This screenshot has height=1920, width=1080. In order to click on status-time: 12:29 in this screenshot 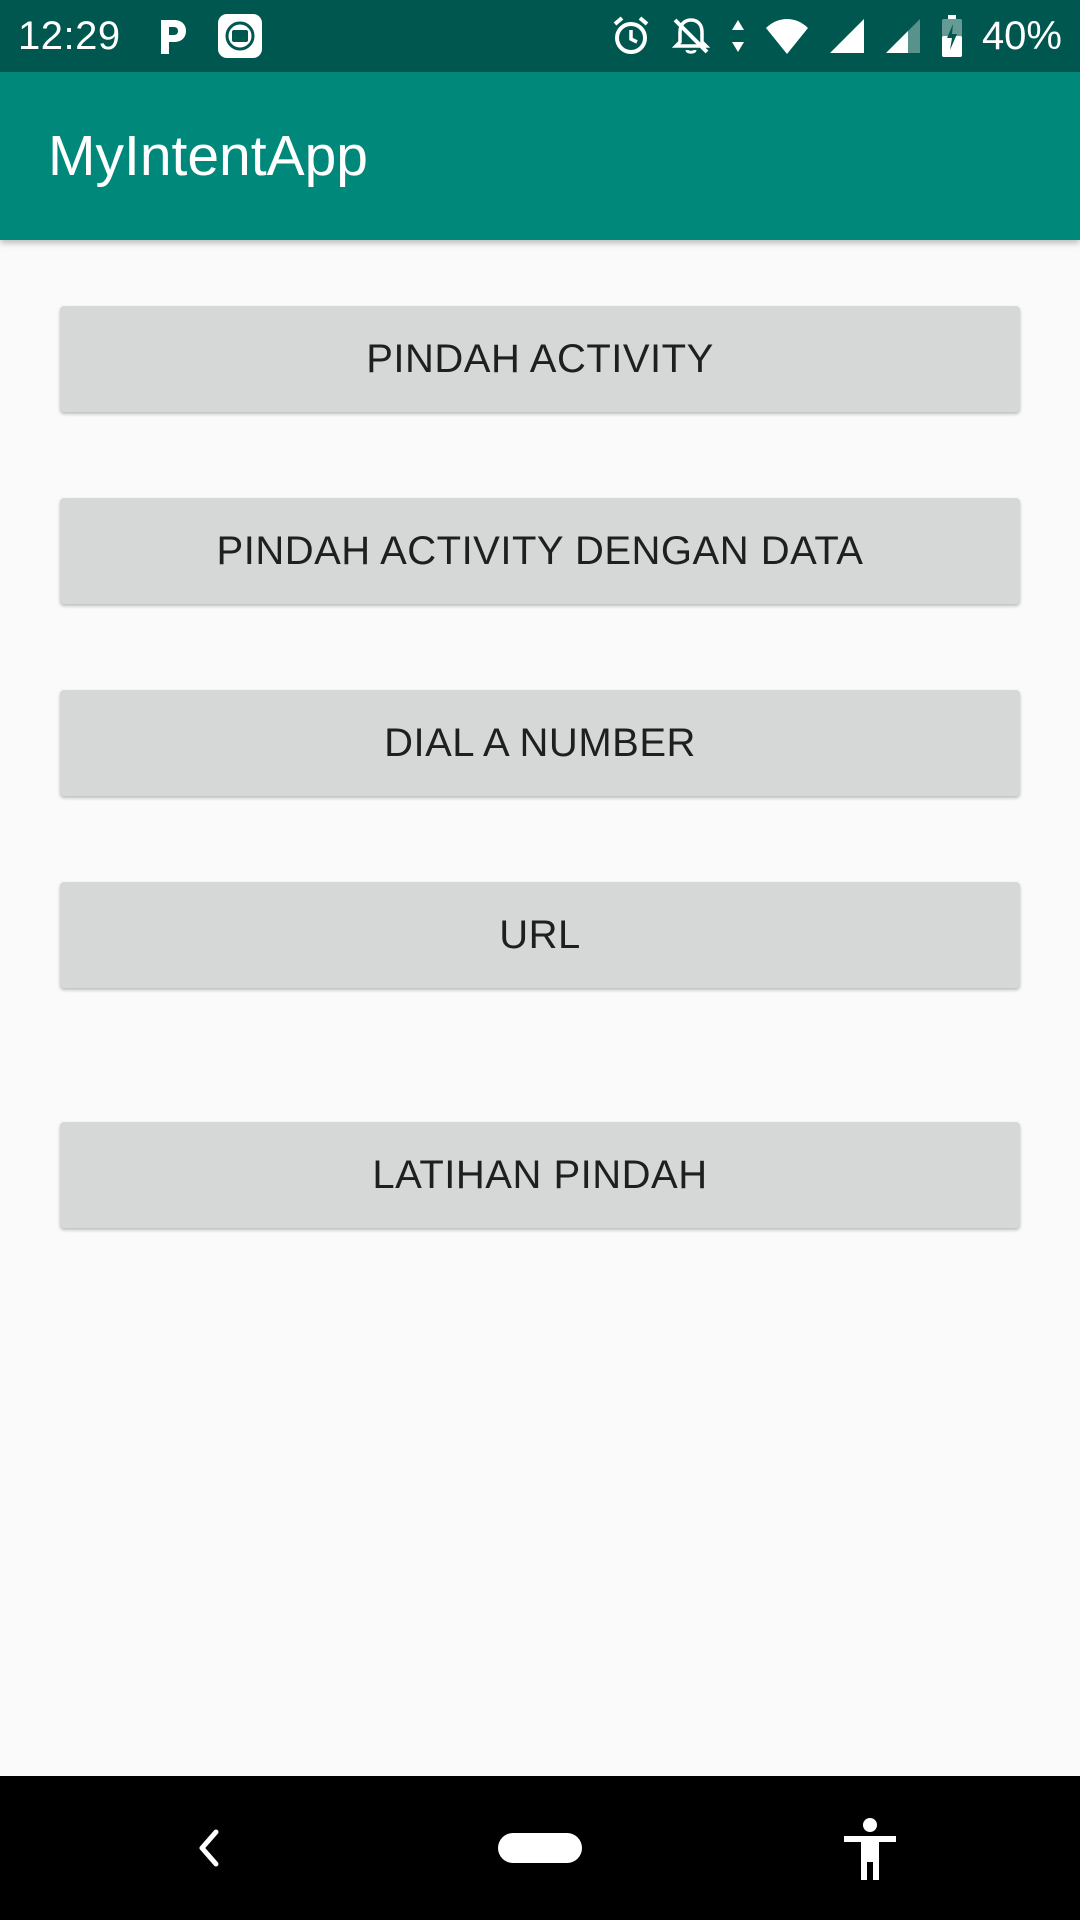, I will do `click(69, 35)`.